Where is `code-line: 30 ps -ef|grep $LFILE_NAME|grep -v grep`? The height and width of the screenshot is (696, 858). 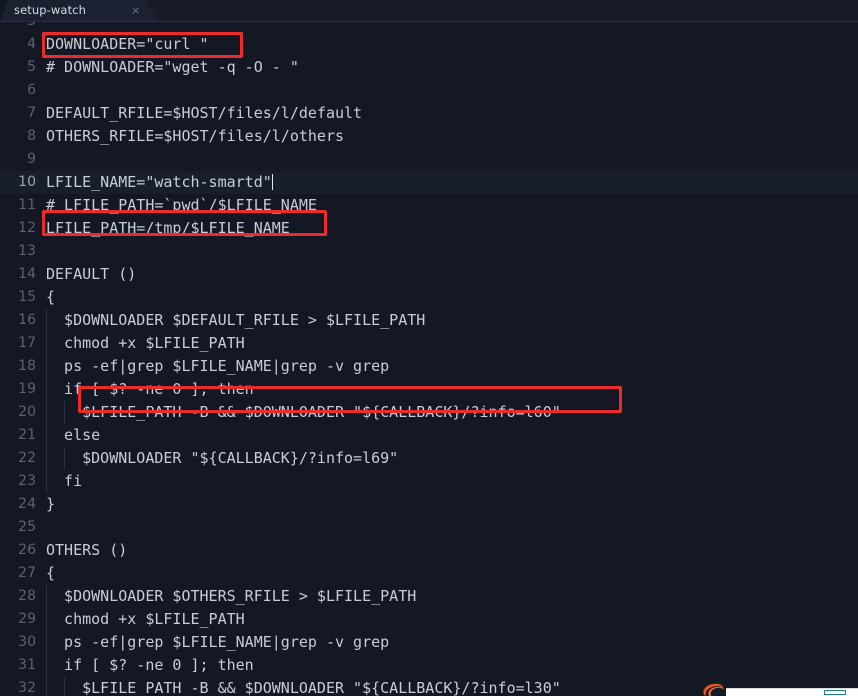 code-line: 30 ps -ef|grep $LFILE_NAME|grep -v grep is located at coordinates (429, 642).